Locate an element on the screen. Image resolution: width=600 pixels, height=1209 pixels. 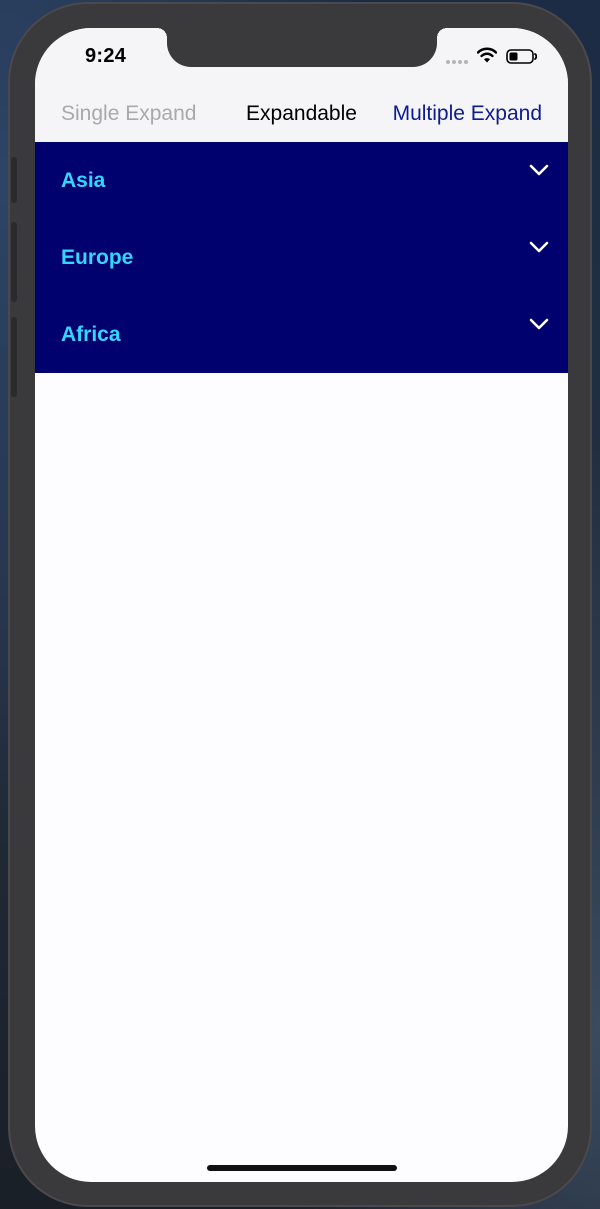
section-label: Europe is located at coordinates (97, 257).